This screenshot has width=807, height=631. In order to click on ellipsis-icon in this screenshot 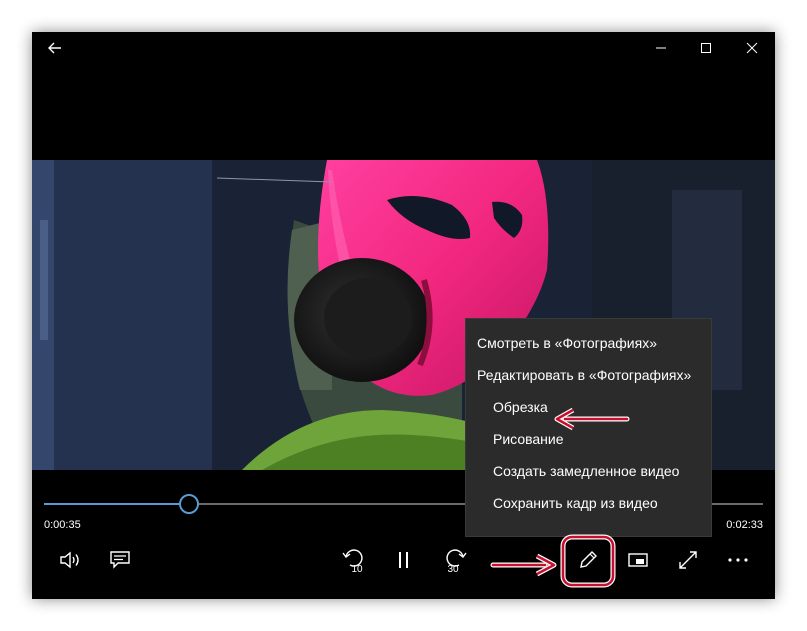, I will do `click(738, 560)`.